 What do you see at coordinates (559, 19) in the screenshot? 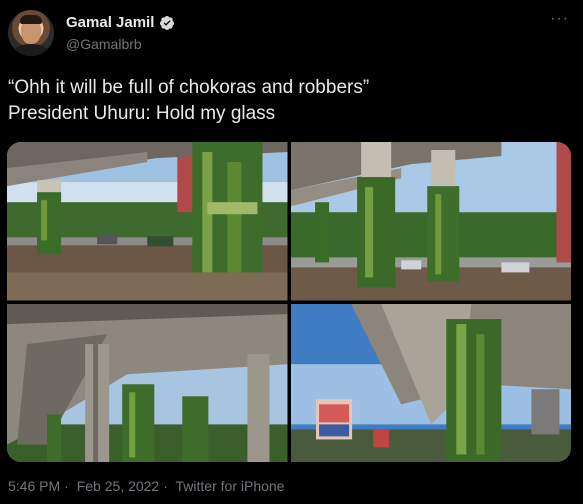
I see `more-options-icon: ···` at bounding box center [559, 19].